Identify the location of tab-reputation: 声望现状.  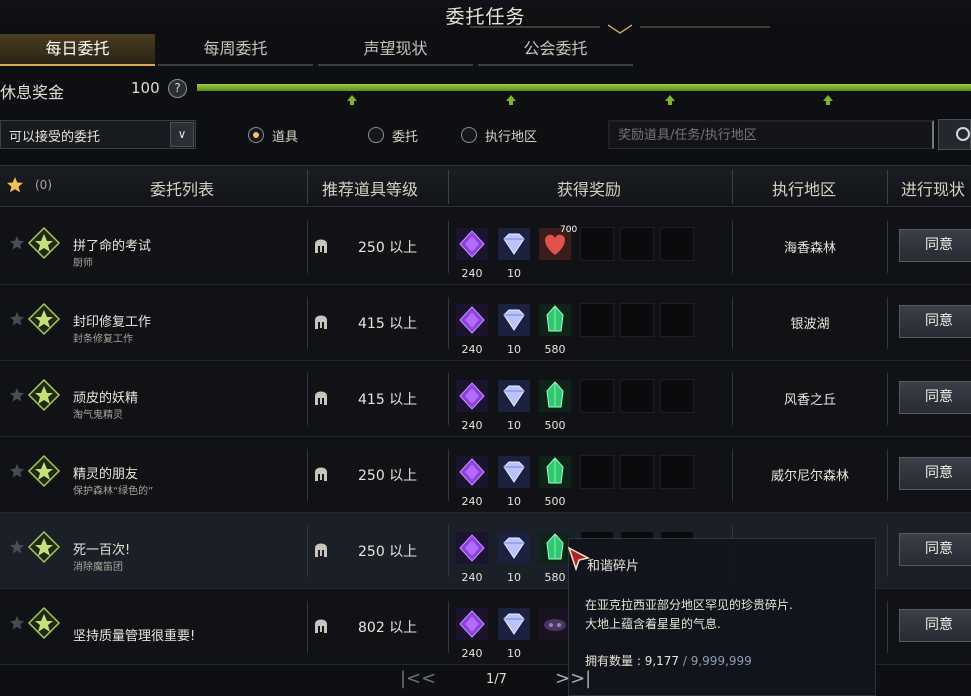
(395, 50).